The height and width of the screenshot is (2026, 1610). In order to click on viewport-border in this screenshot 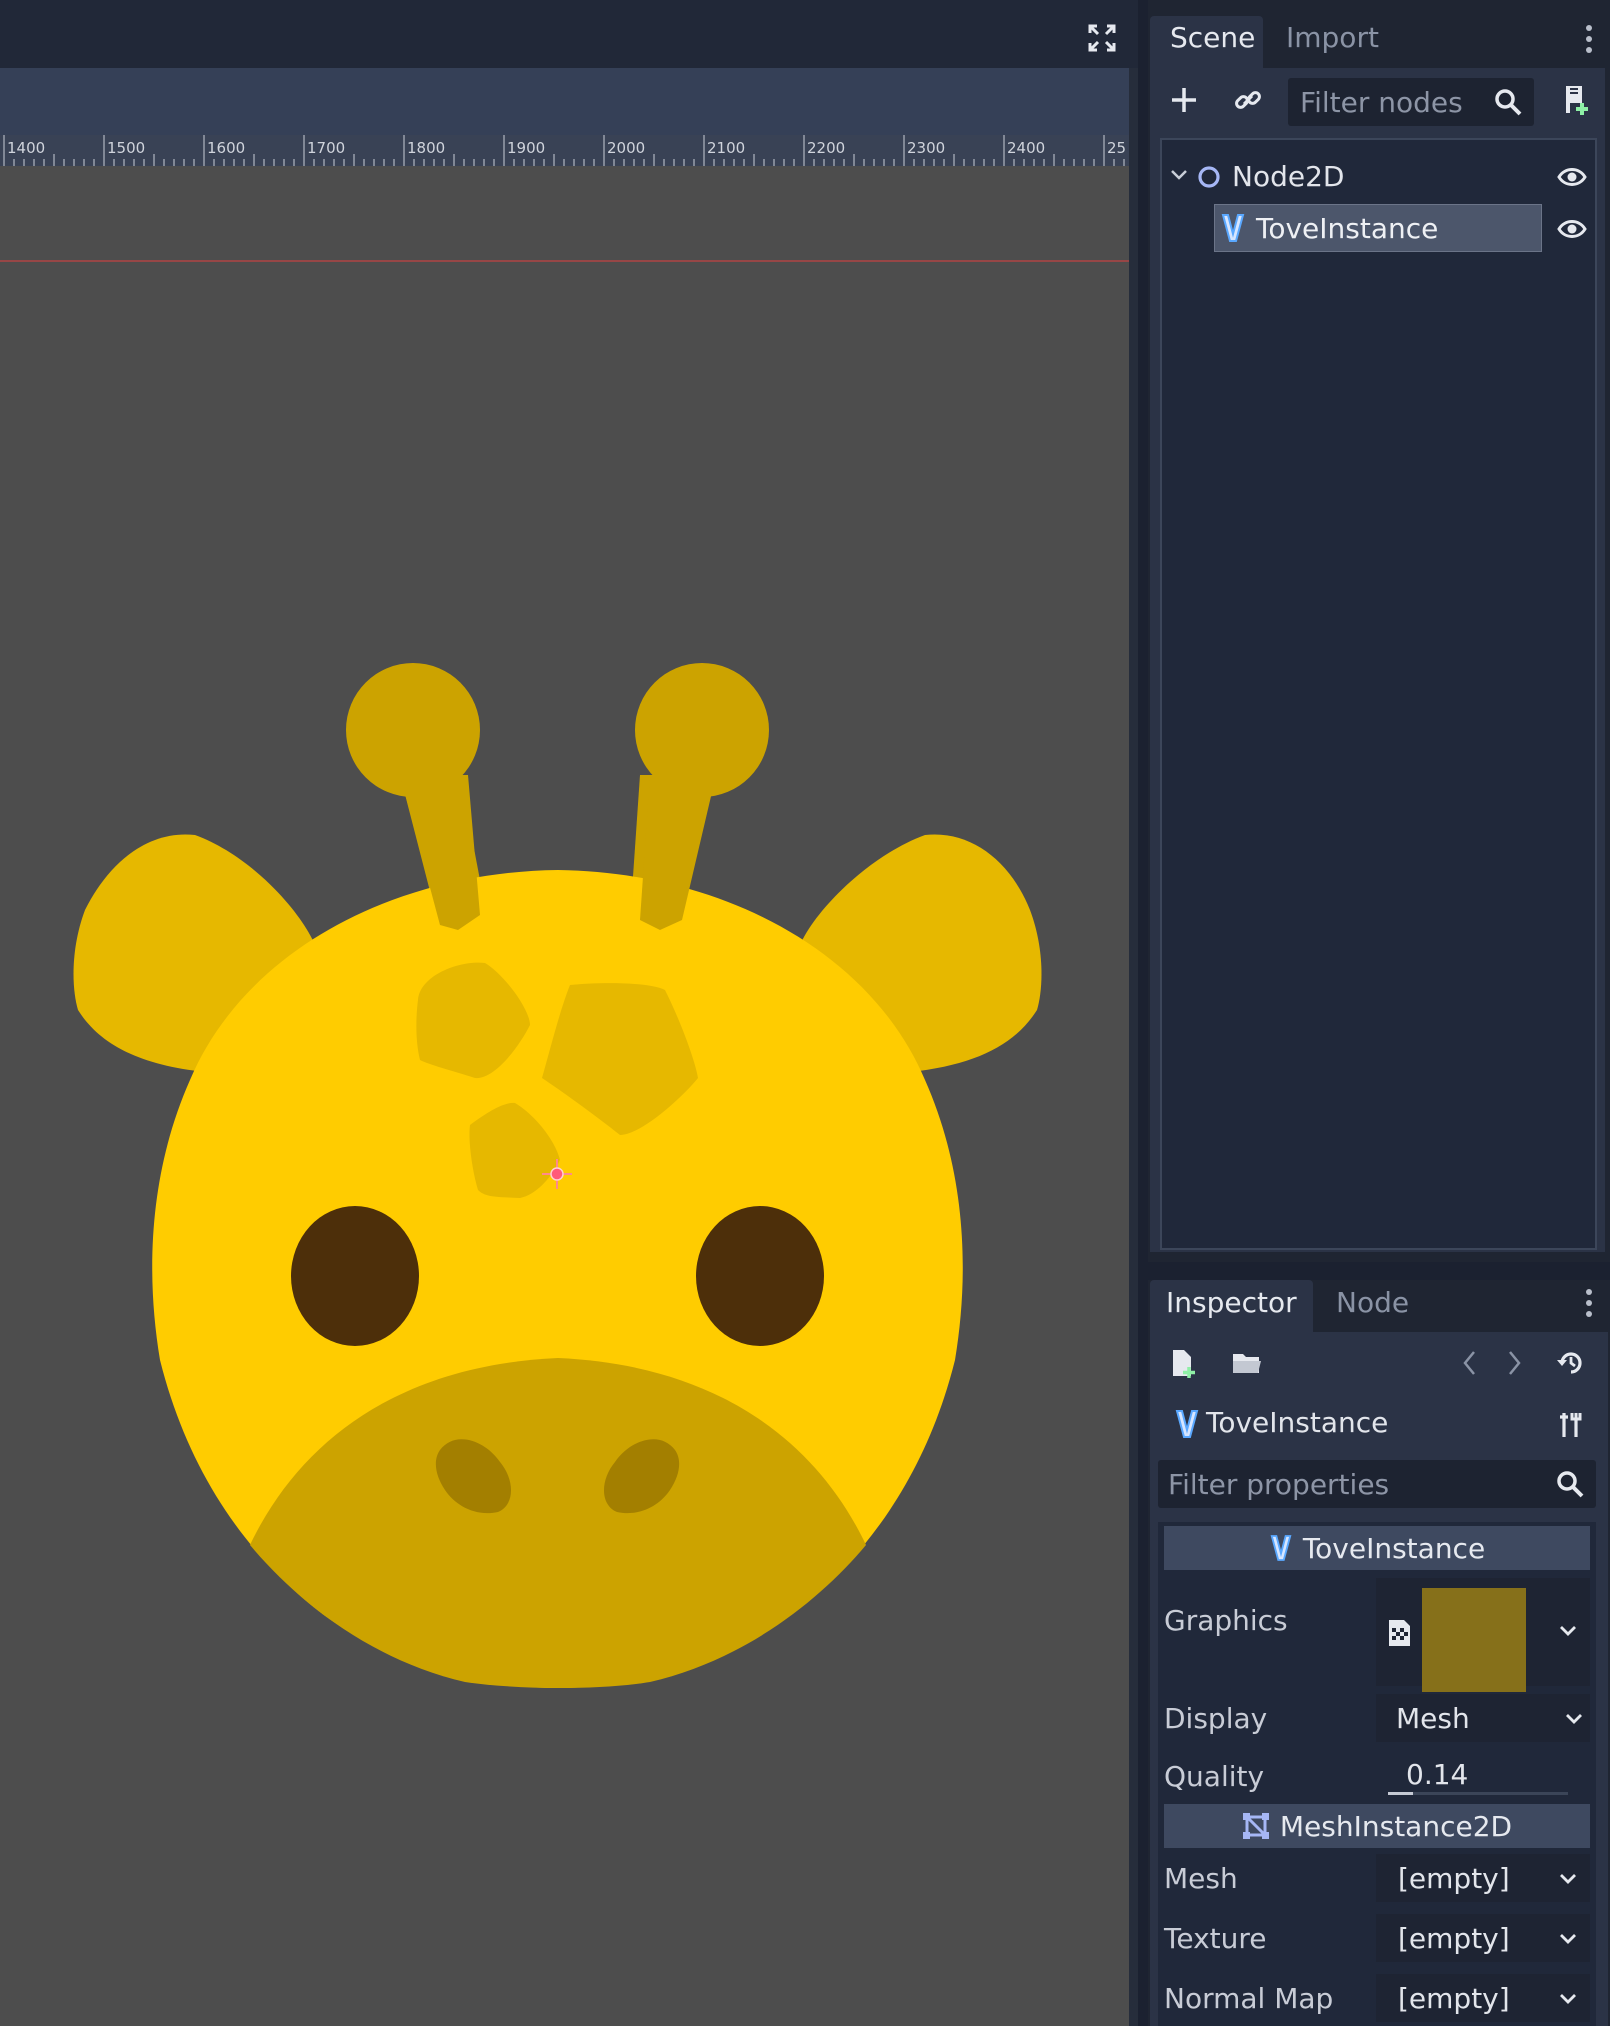, I will do `click(1133, 1047)`.